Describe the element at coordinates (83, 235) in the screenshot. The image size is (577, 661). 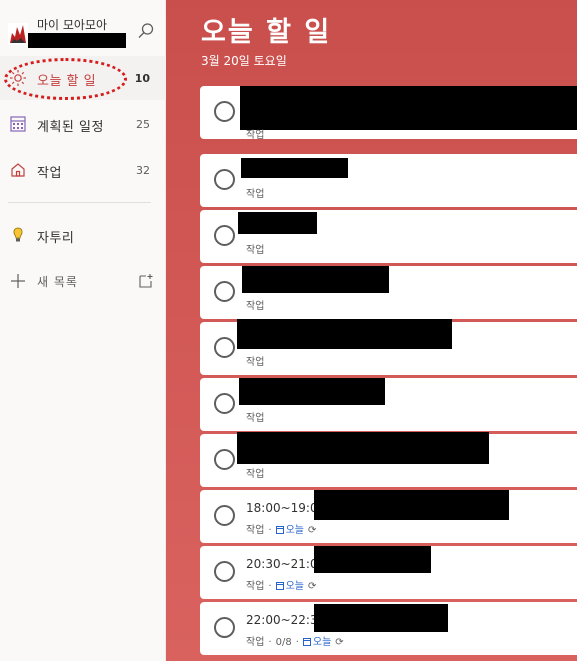
I see `list-item-jaturi: 자투리` at that location.